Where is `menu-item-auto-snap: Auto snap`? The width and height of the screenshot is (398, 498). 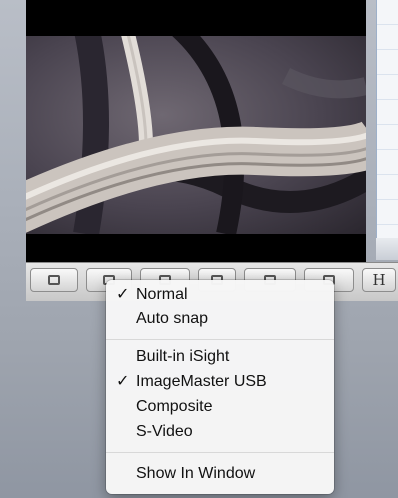 menu-item-auto-snap: Auto snap is located at coordinates (220, 319).